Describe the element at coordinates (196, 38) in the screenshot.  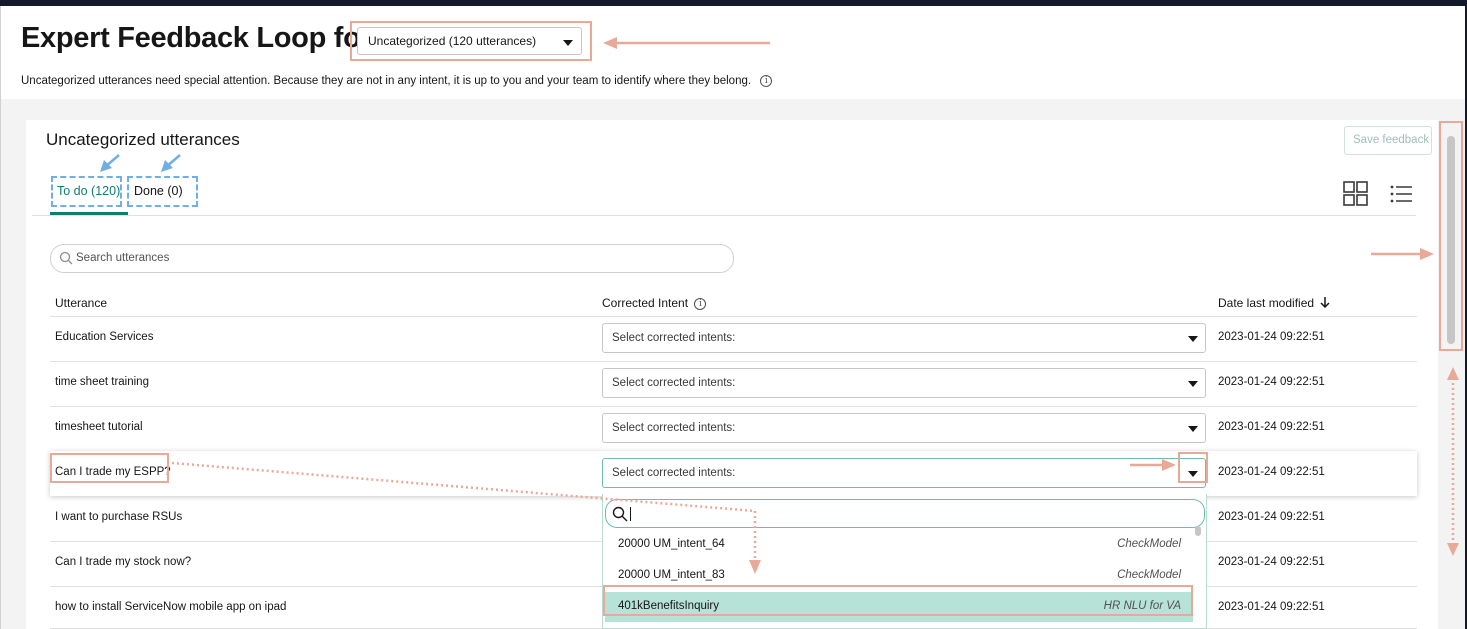
I see `page-title: Expert Feedback Loop for` at that location.